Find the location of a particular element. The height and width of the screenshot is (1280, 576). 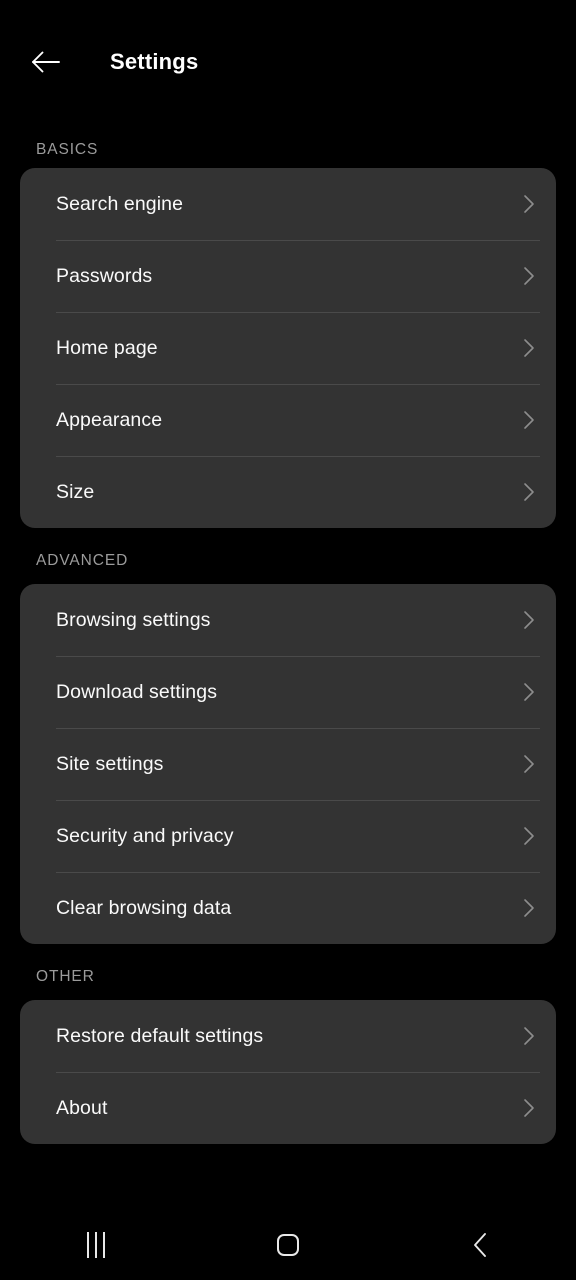

list-item-label: Restore default settings is located at coordinates (160, 1035).